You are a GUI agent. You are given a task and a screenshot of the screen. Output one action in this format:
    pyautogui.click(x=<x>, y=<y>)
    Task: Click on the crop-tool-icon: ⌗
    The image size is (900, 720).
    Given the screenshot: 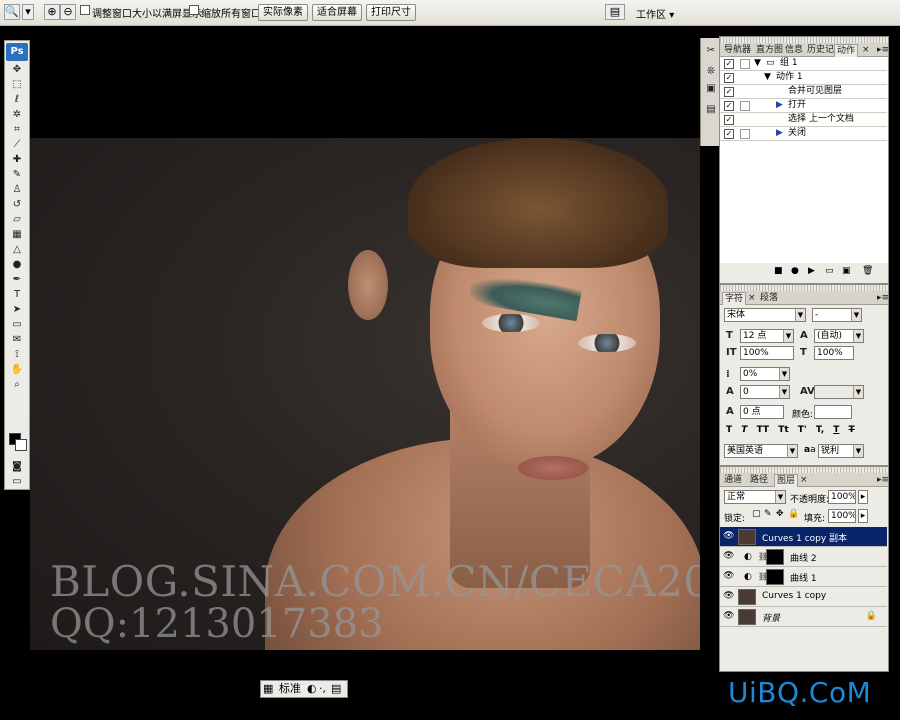 What is the action you would take?
    pyautogui.click(x=17, y=129)
    